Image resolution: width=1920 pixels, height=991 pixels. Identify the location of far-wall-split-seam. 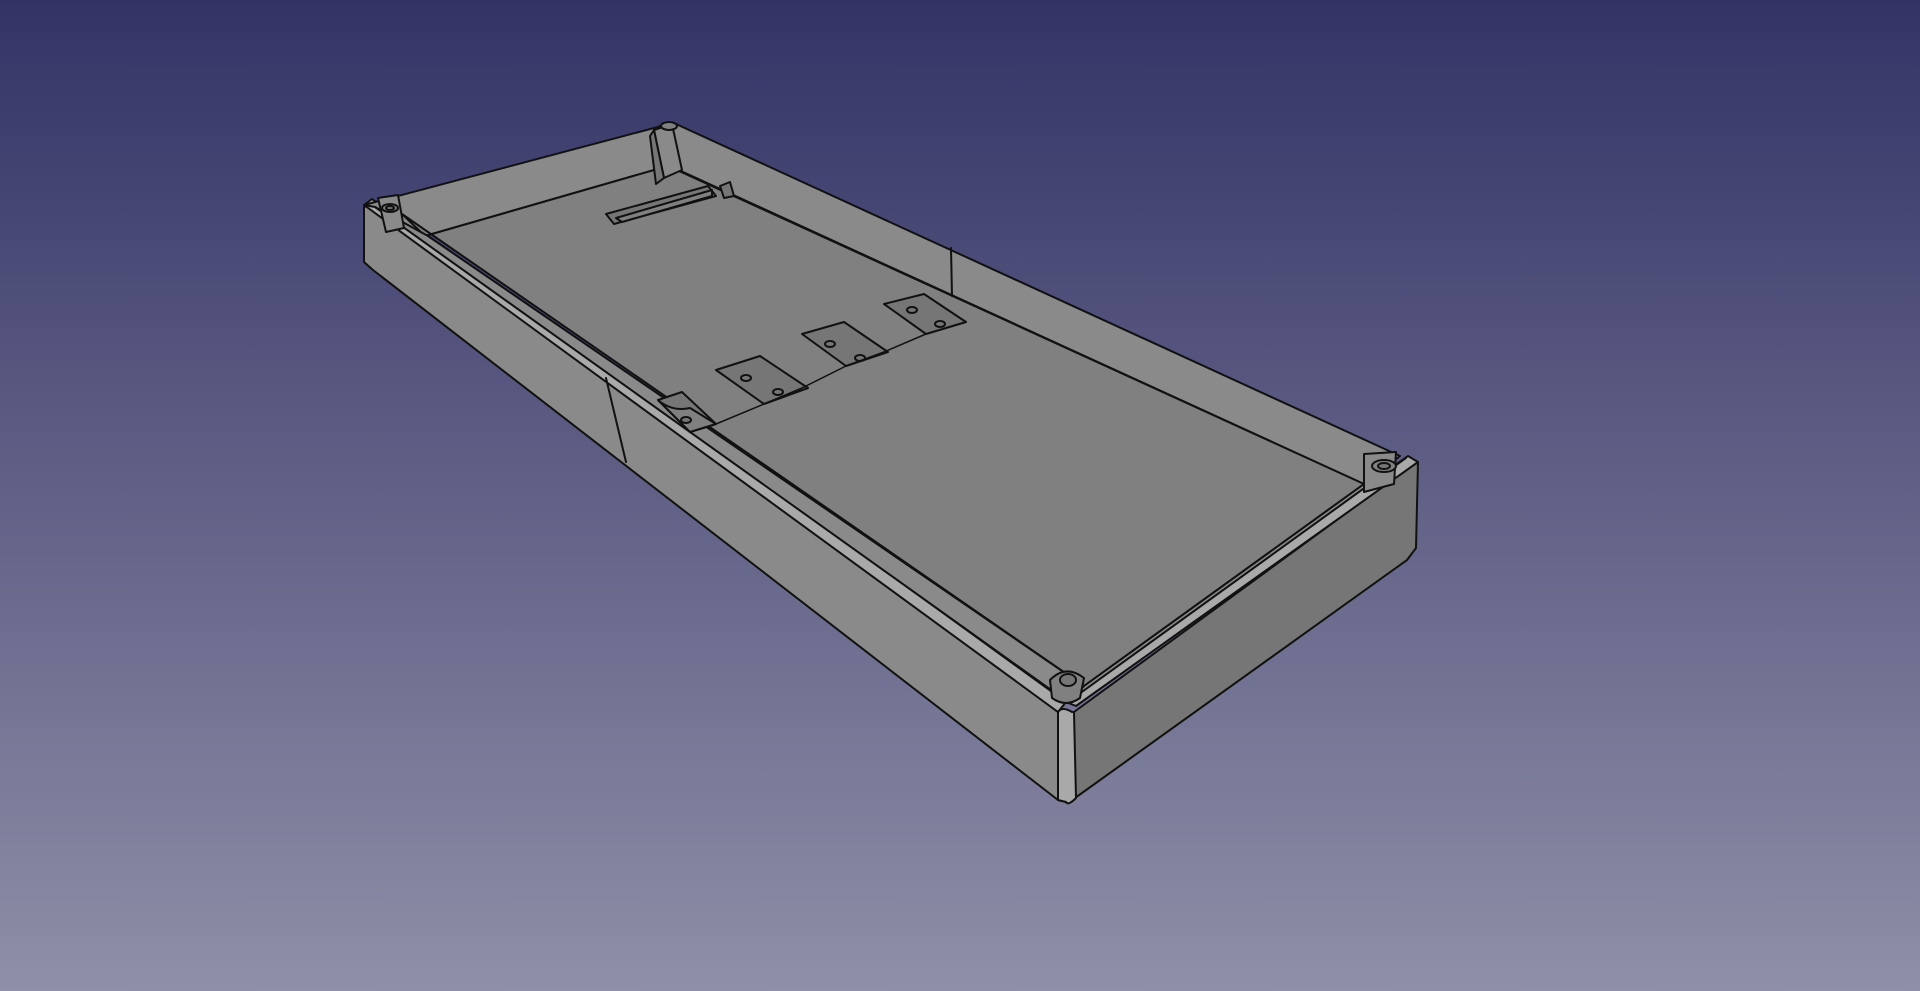
(951, 272).